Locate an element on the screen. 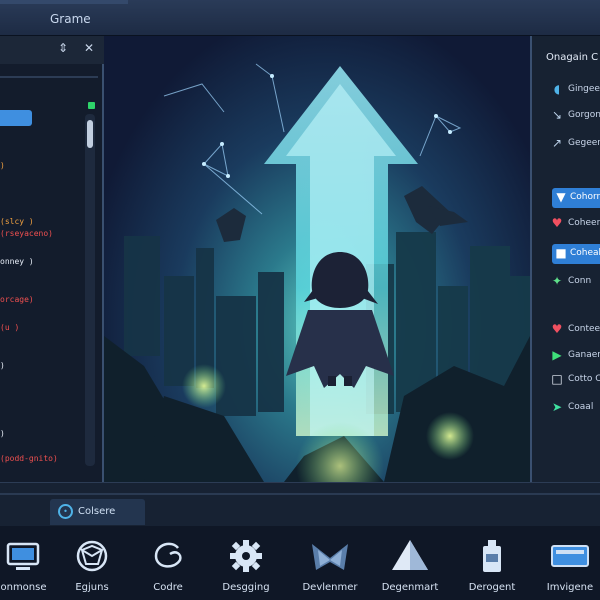 This screenshot has width=600, height=600. code-line: onney ) is located at coordinates (17, 261).